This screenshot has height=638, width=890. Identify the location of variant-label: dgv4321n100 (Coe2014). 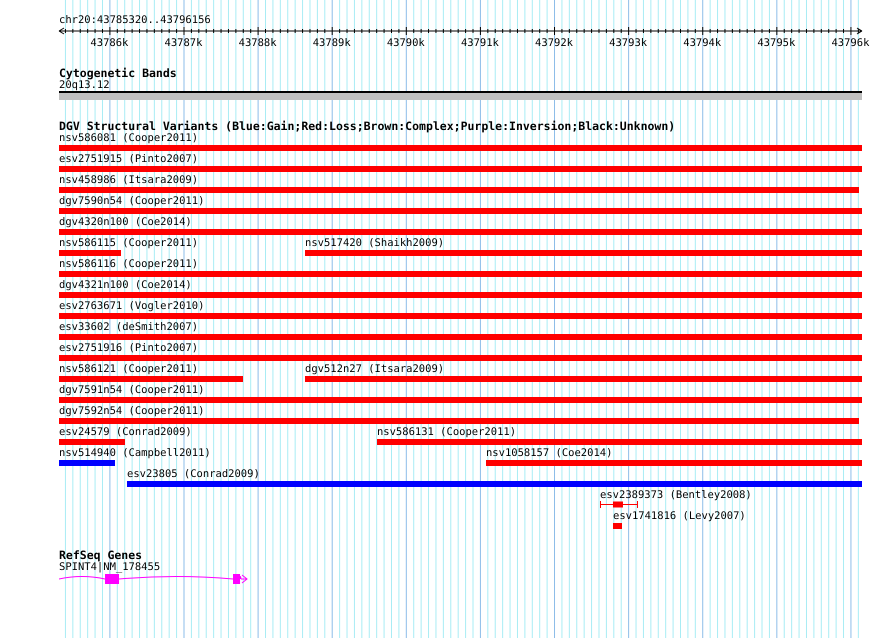
(125, 285).